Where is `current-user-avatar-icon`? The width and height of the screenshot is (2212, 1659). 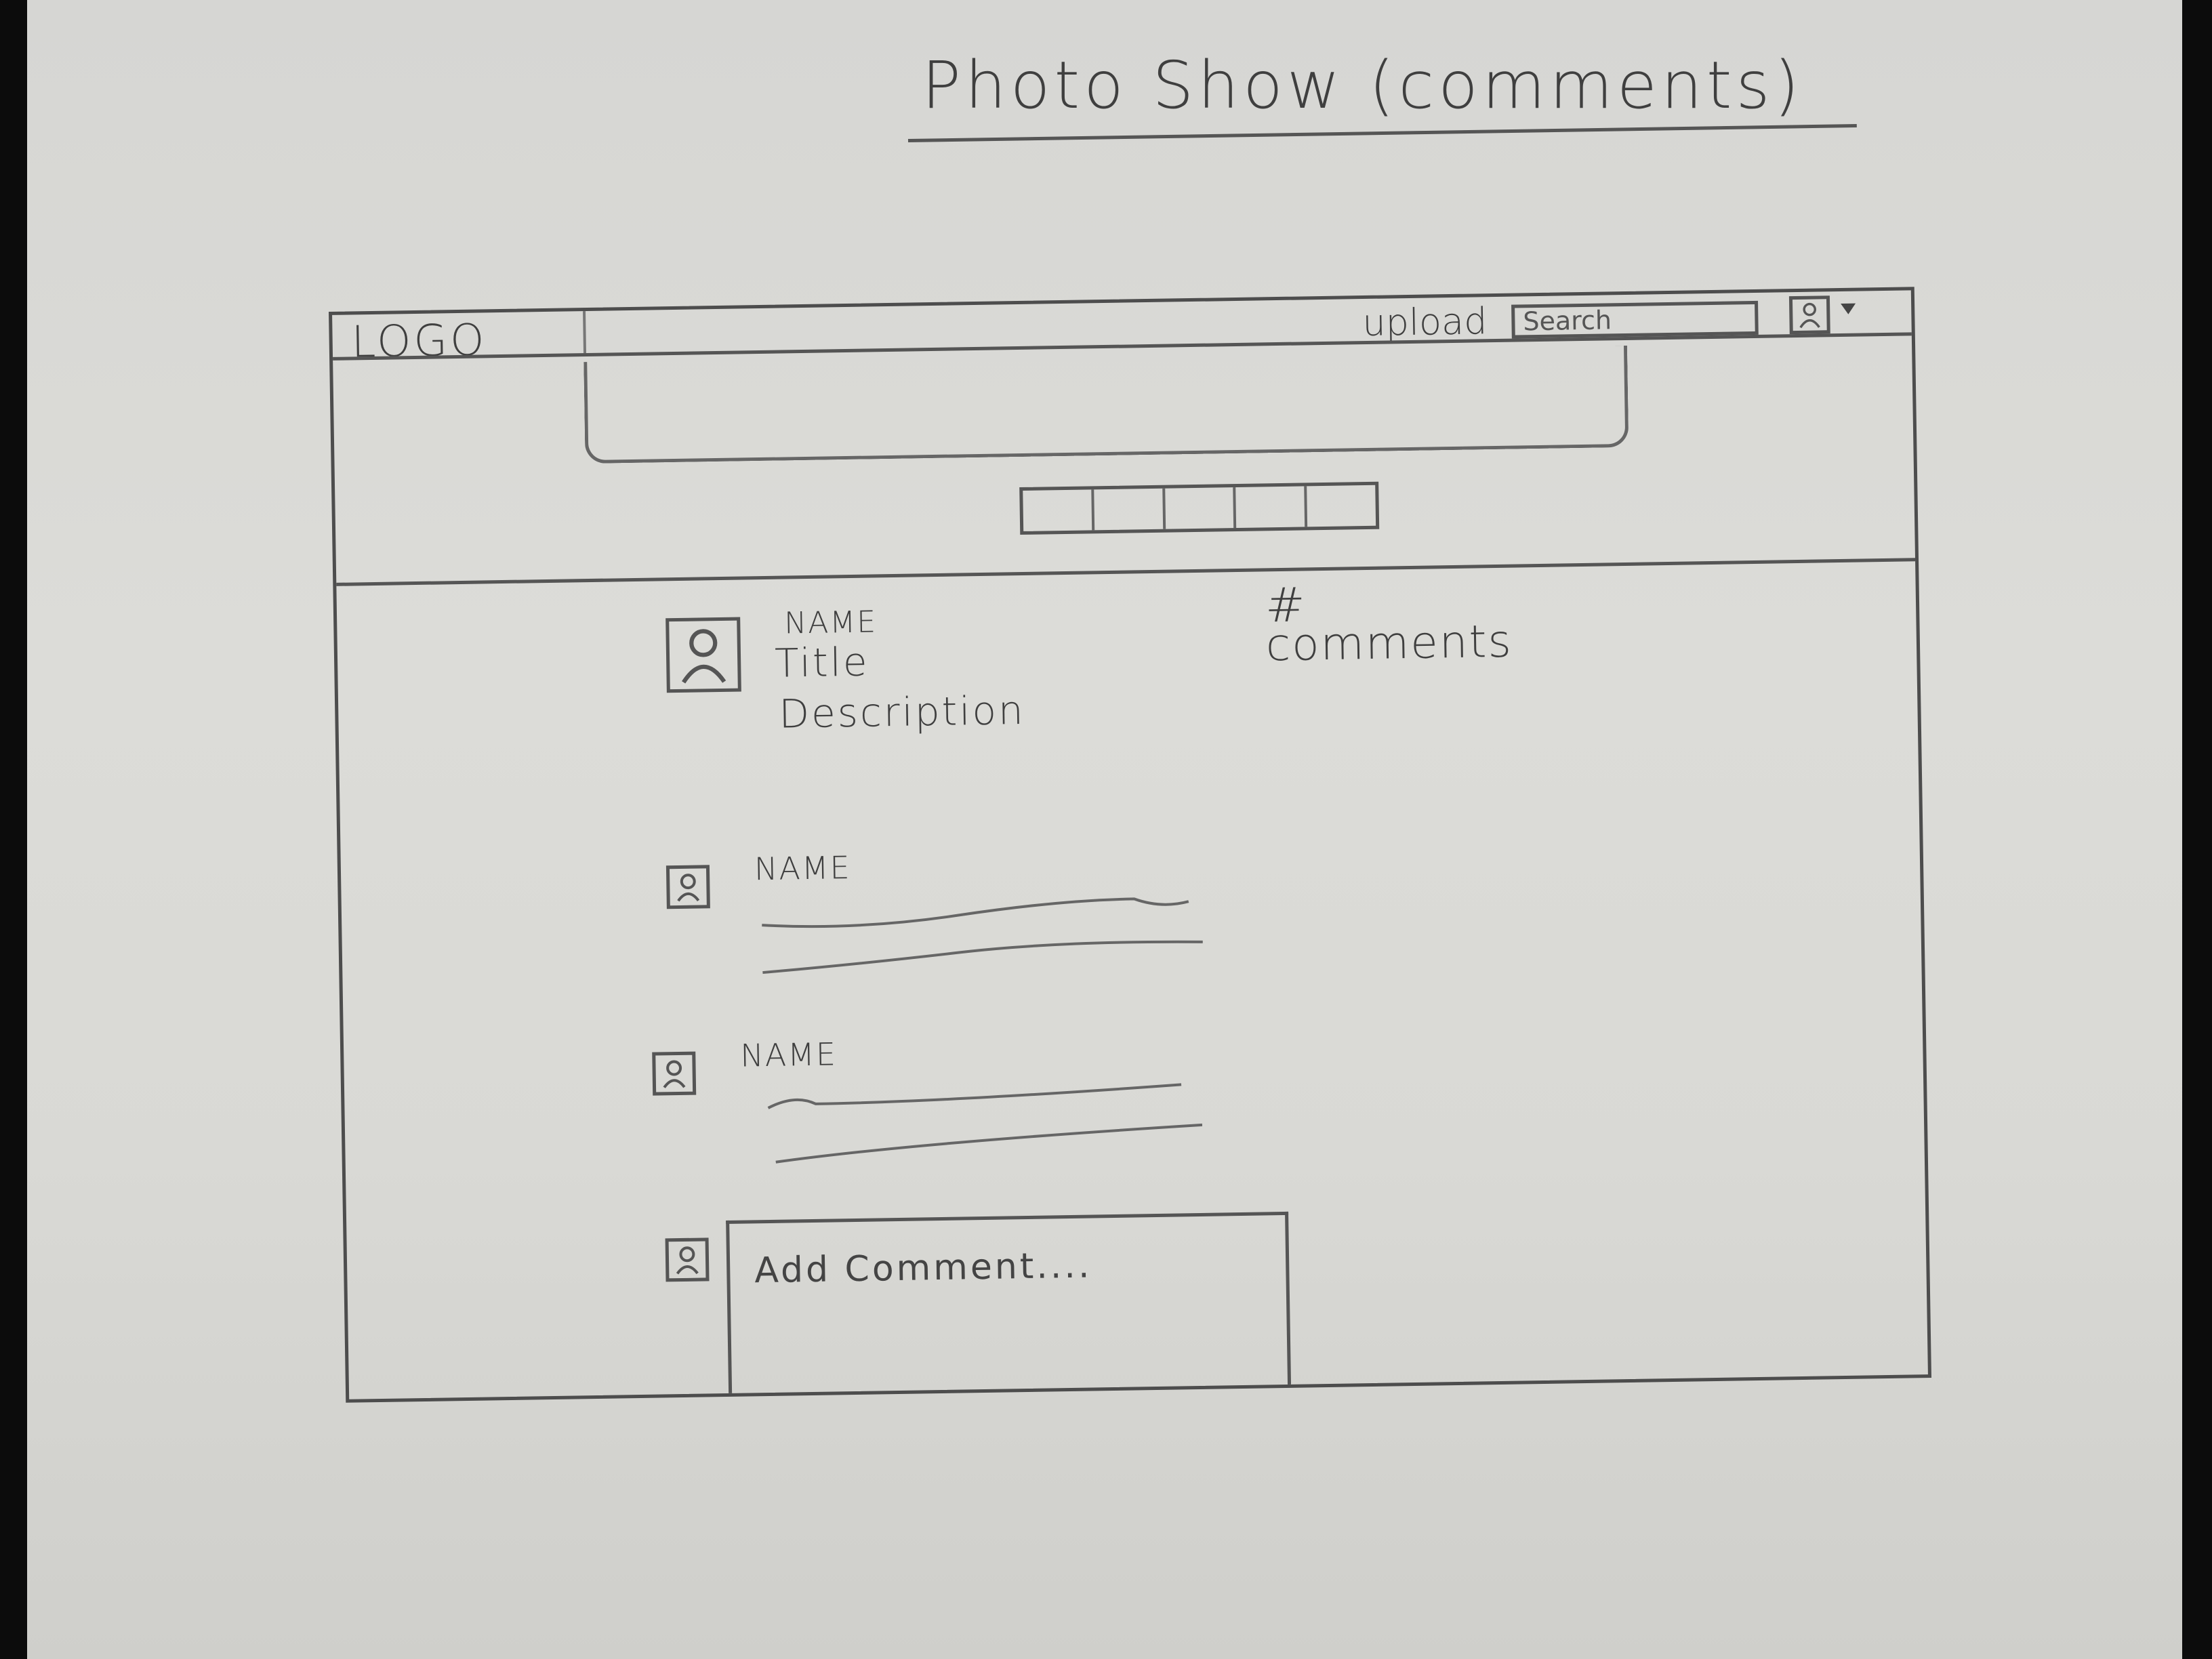 current-user-avatar-icon is located at coordinates (687, 1259).